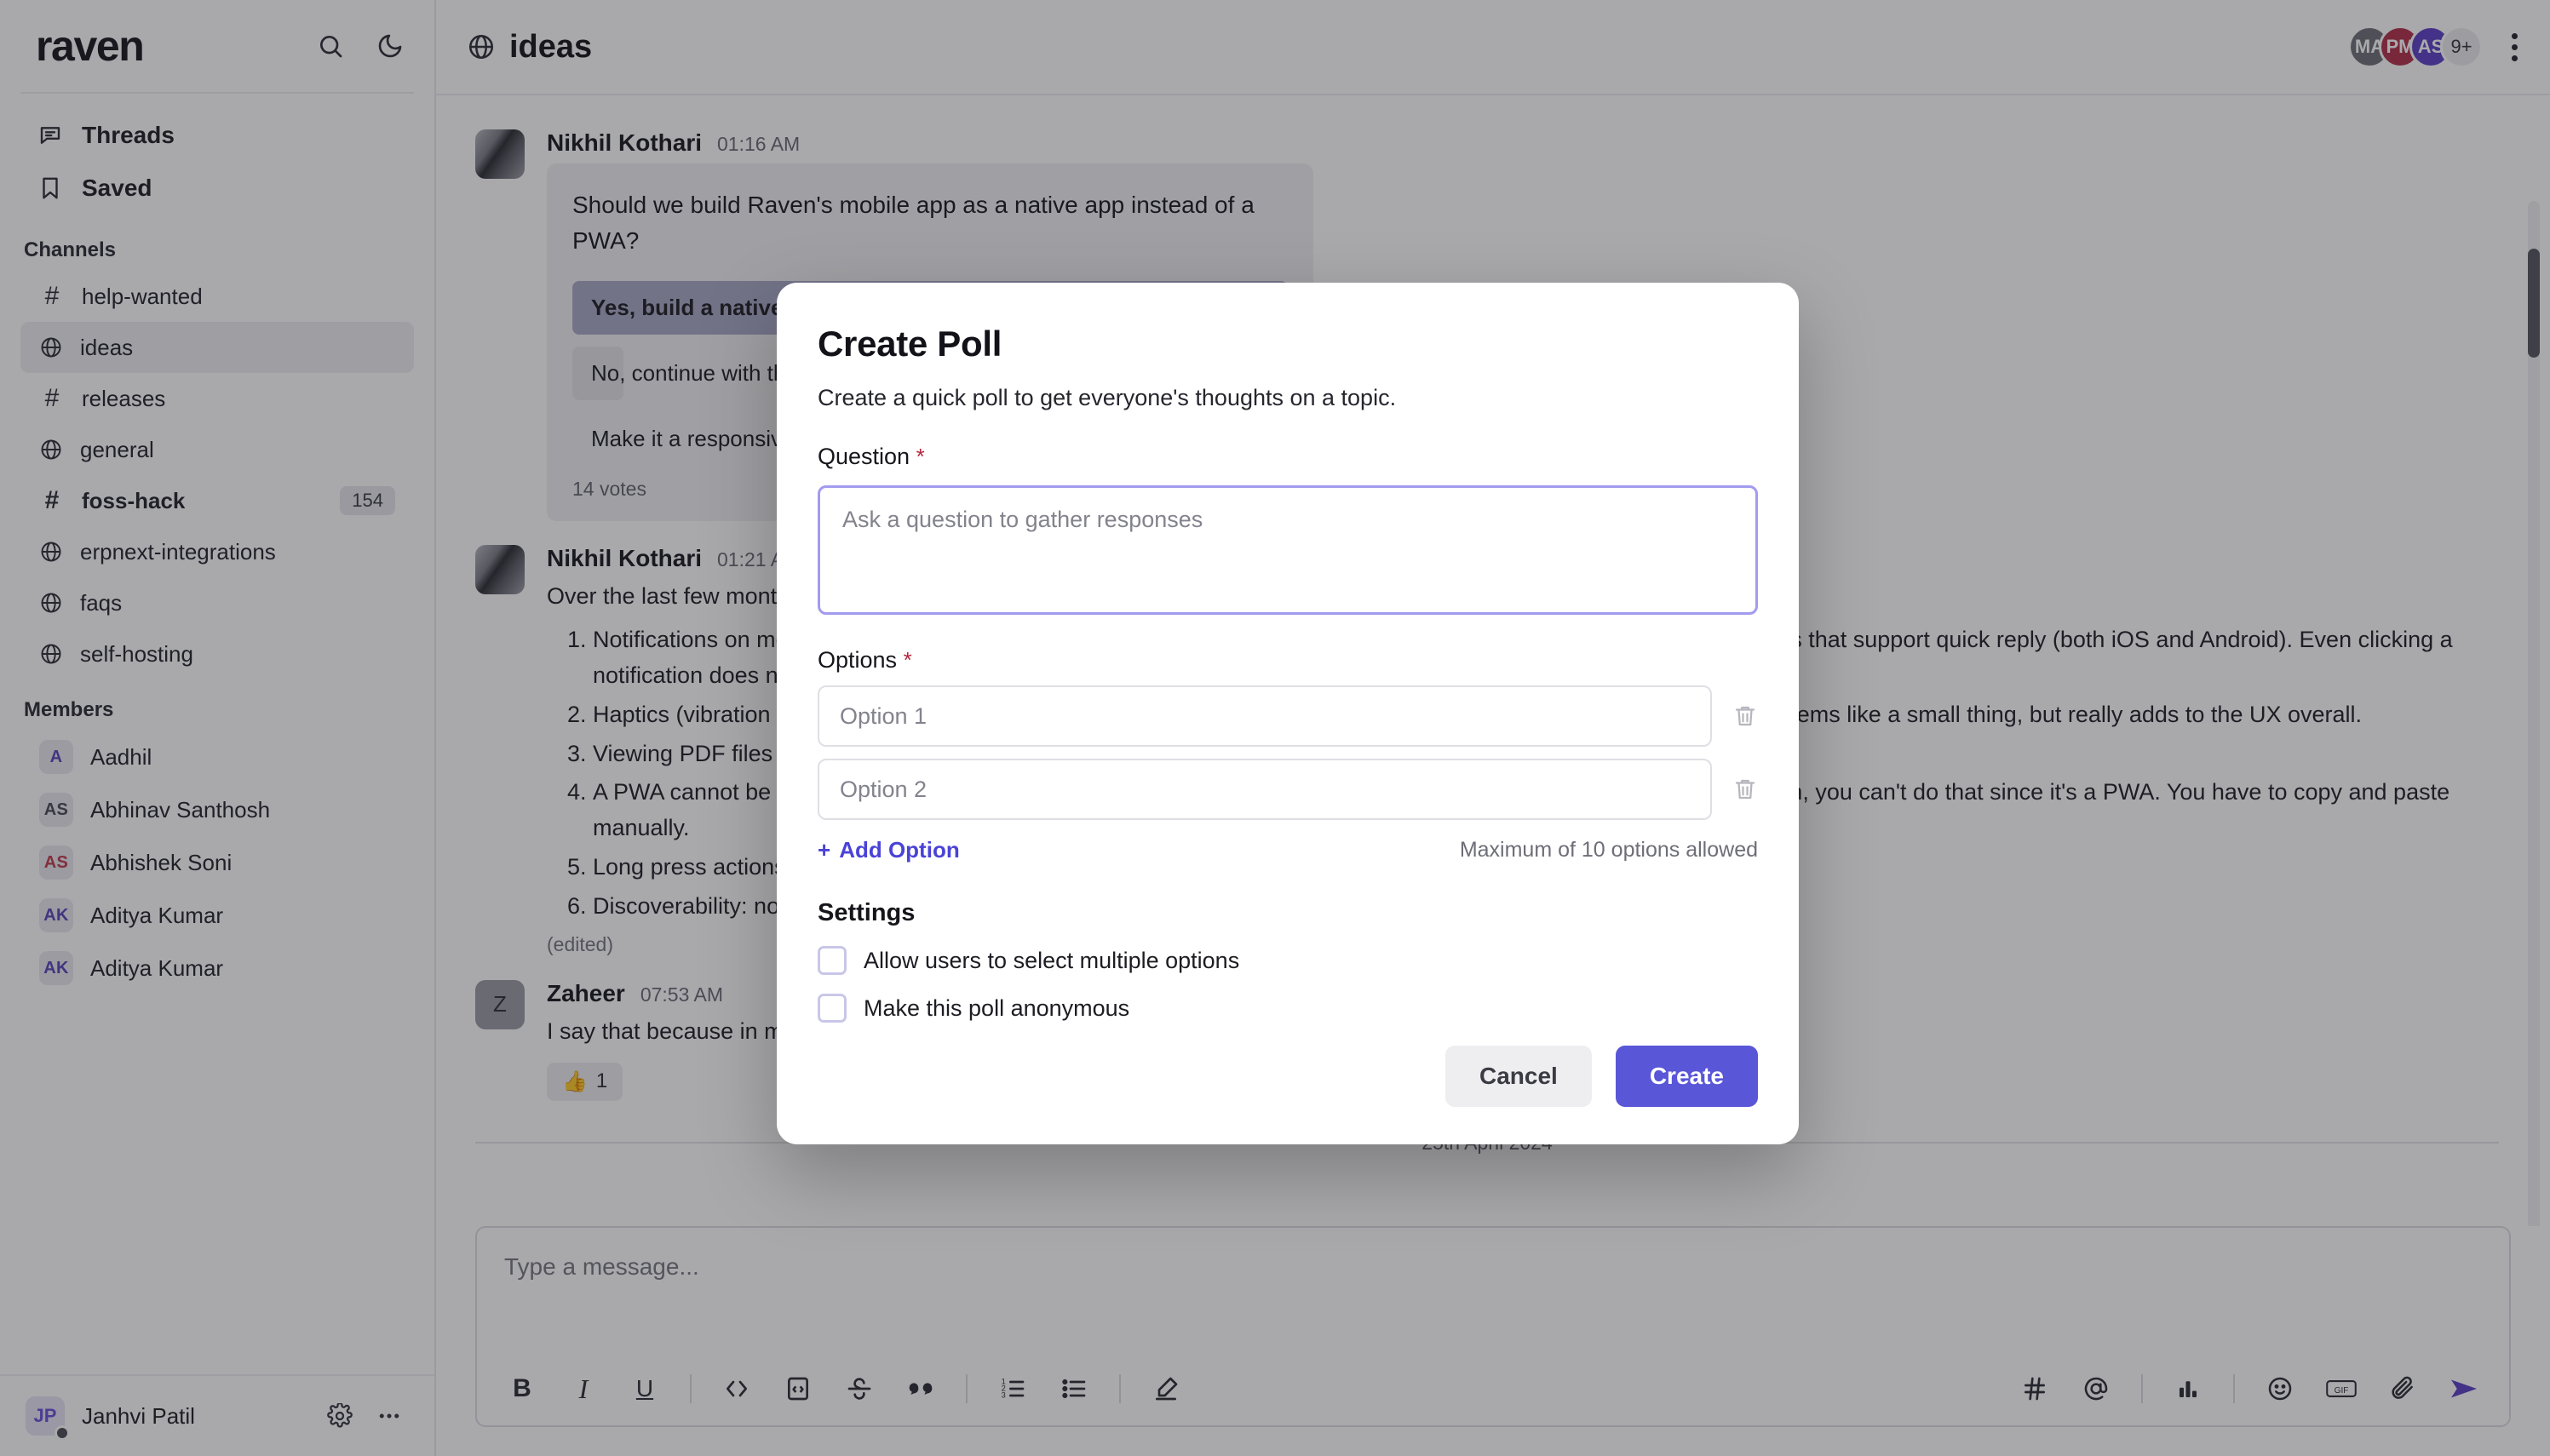 This screenshot has width=2550, height=1456. I want to click on question-input: Ask a question to gather responses, so click(1288, 550).